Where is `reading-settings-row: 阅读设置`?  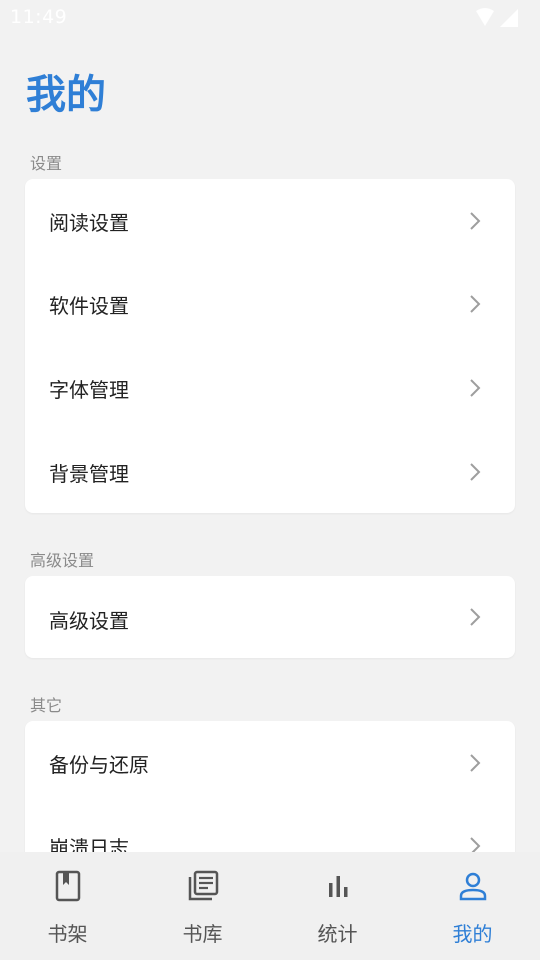 reading-settings-row: 阅读设置 is located at coordinates (270, 220).